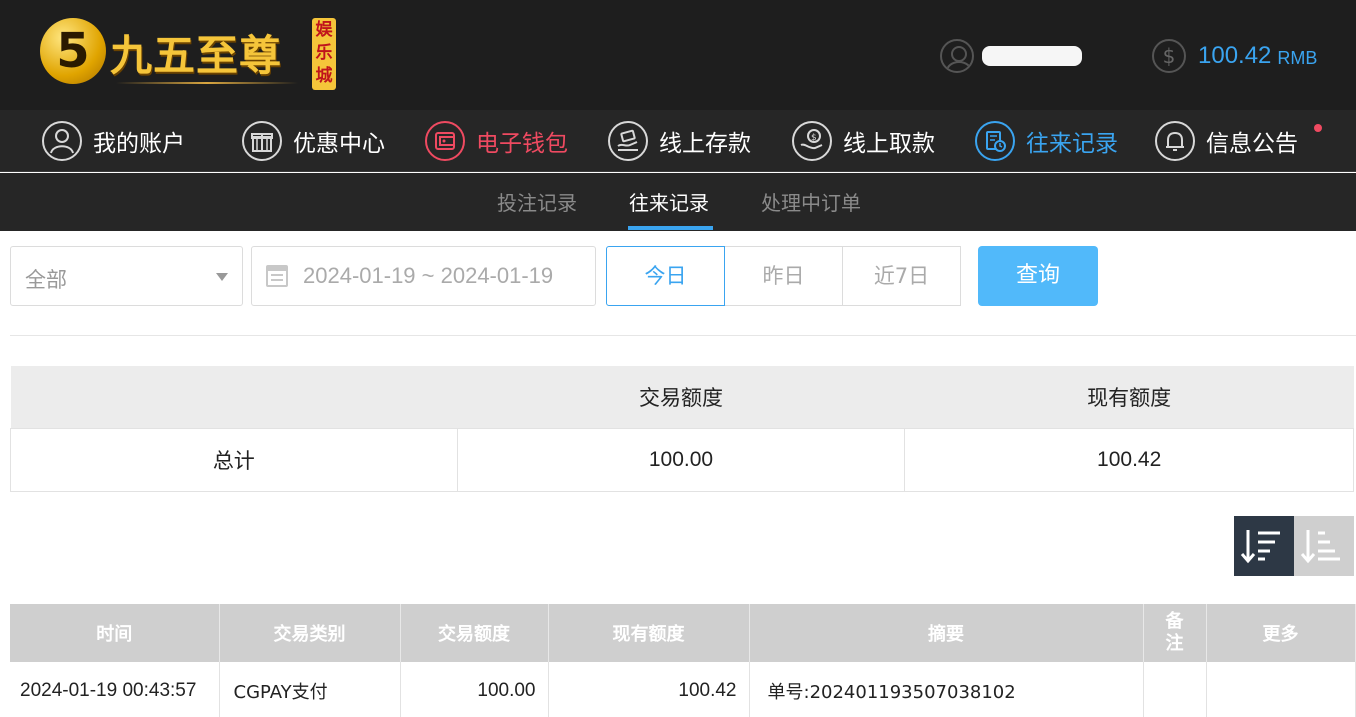 The width and height of the screenshot is (1356, 717). What do you see at coordinates (669, 201) in the screenshot?
I see `tab-transaction-records: 往来记录` at bounding box center [669, 201].